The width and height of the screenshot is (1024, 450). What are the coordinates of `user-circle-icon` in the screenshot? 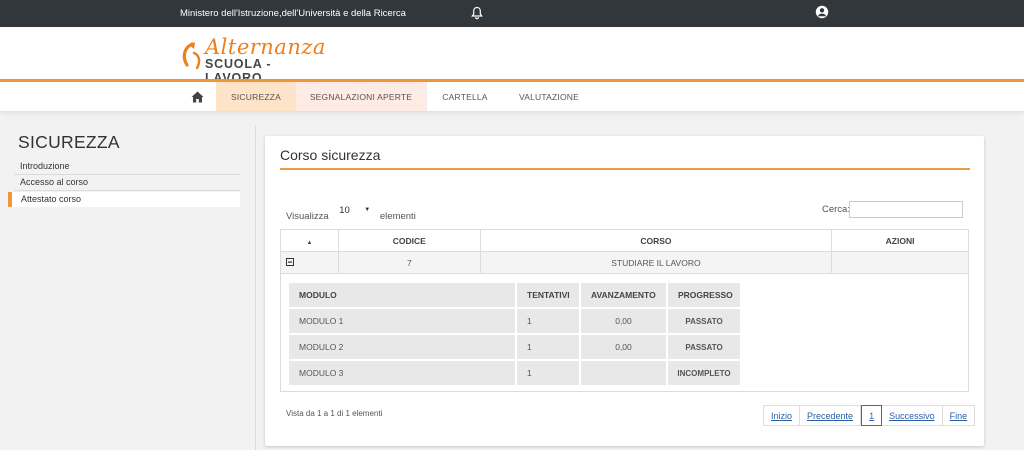 It's located at (822, 12).